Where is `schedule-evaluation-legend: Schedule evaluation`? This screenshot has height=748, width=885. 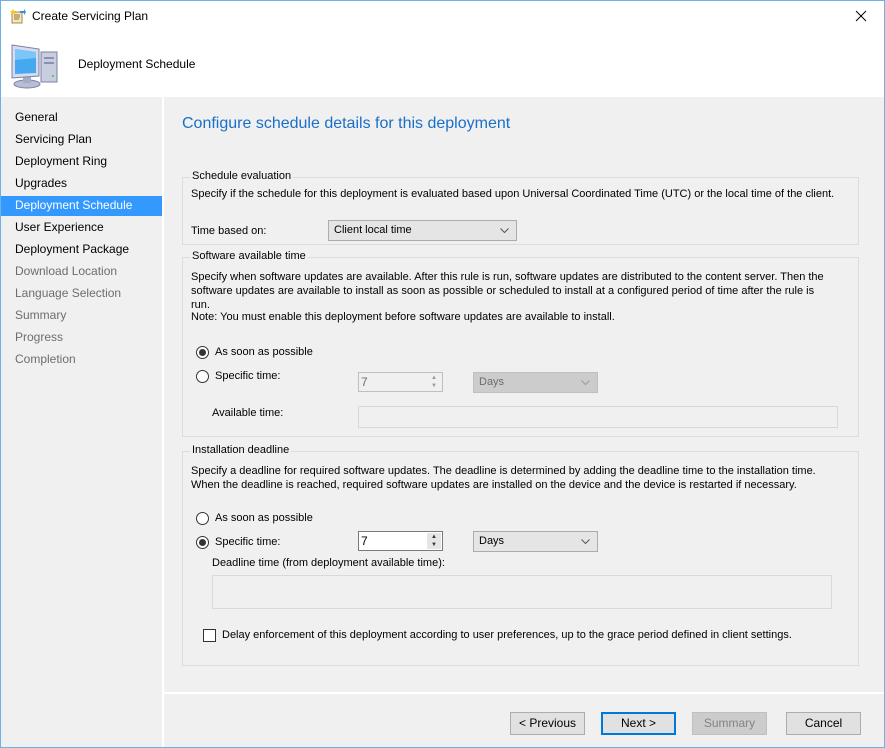
schedule-evaluation-legend: Schedule evaluation is located at coordinates (242, 176).